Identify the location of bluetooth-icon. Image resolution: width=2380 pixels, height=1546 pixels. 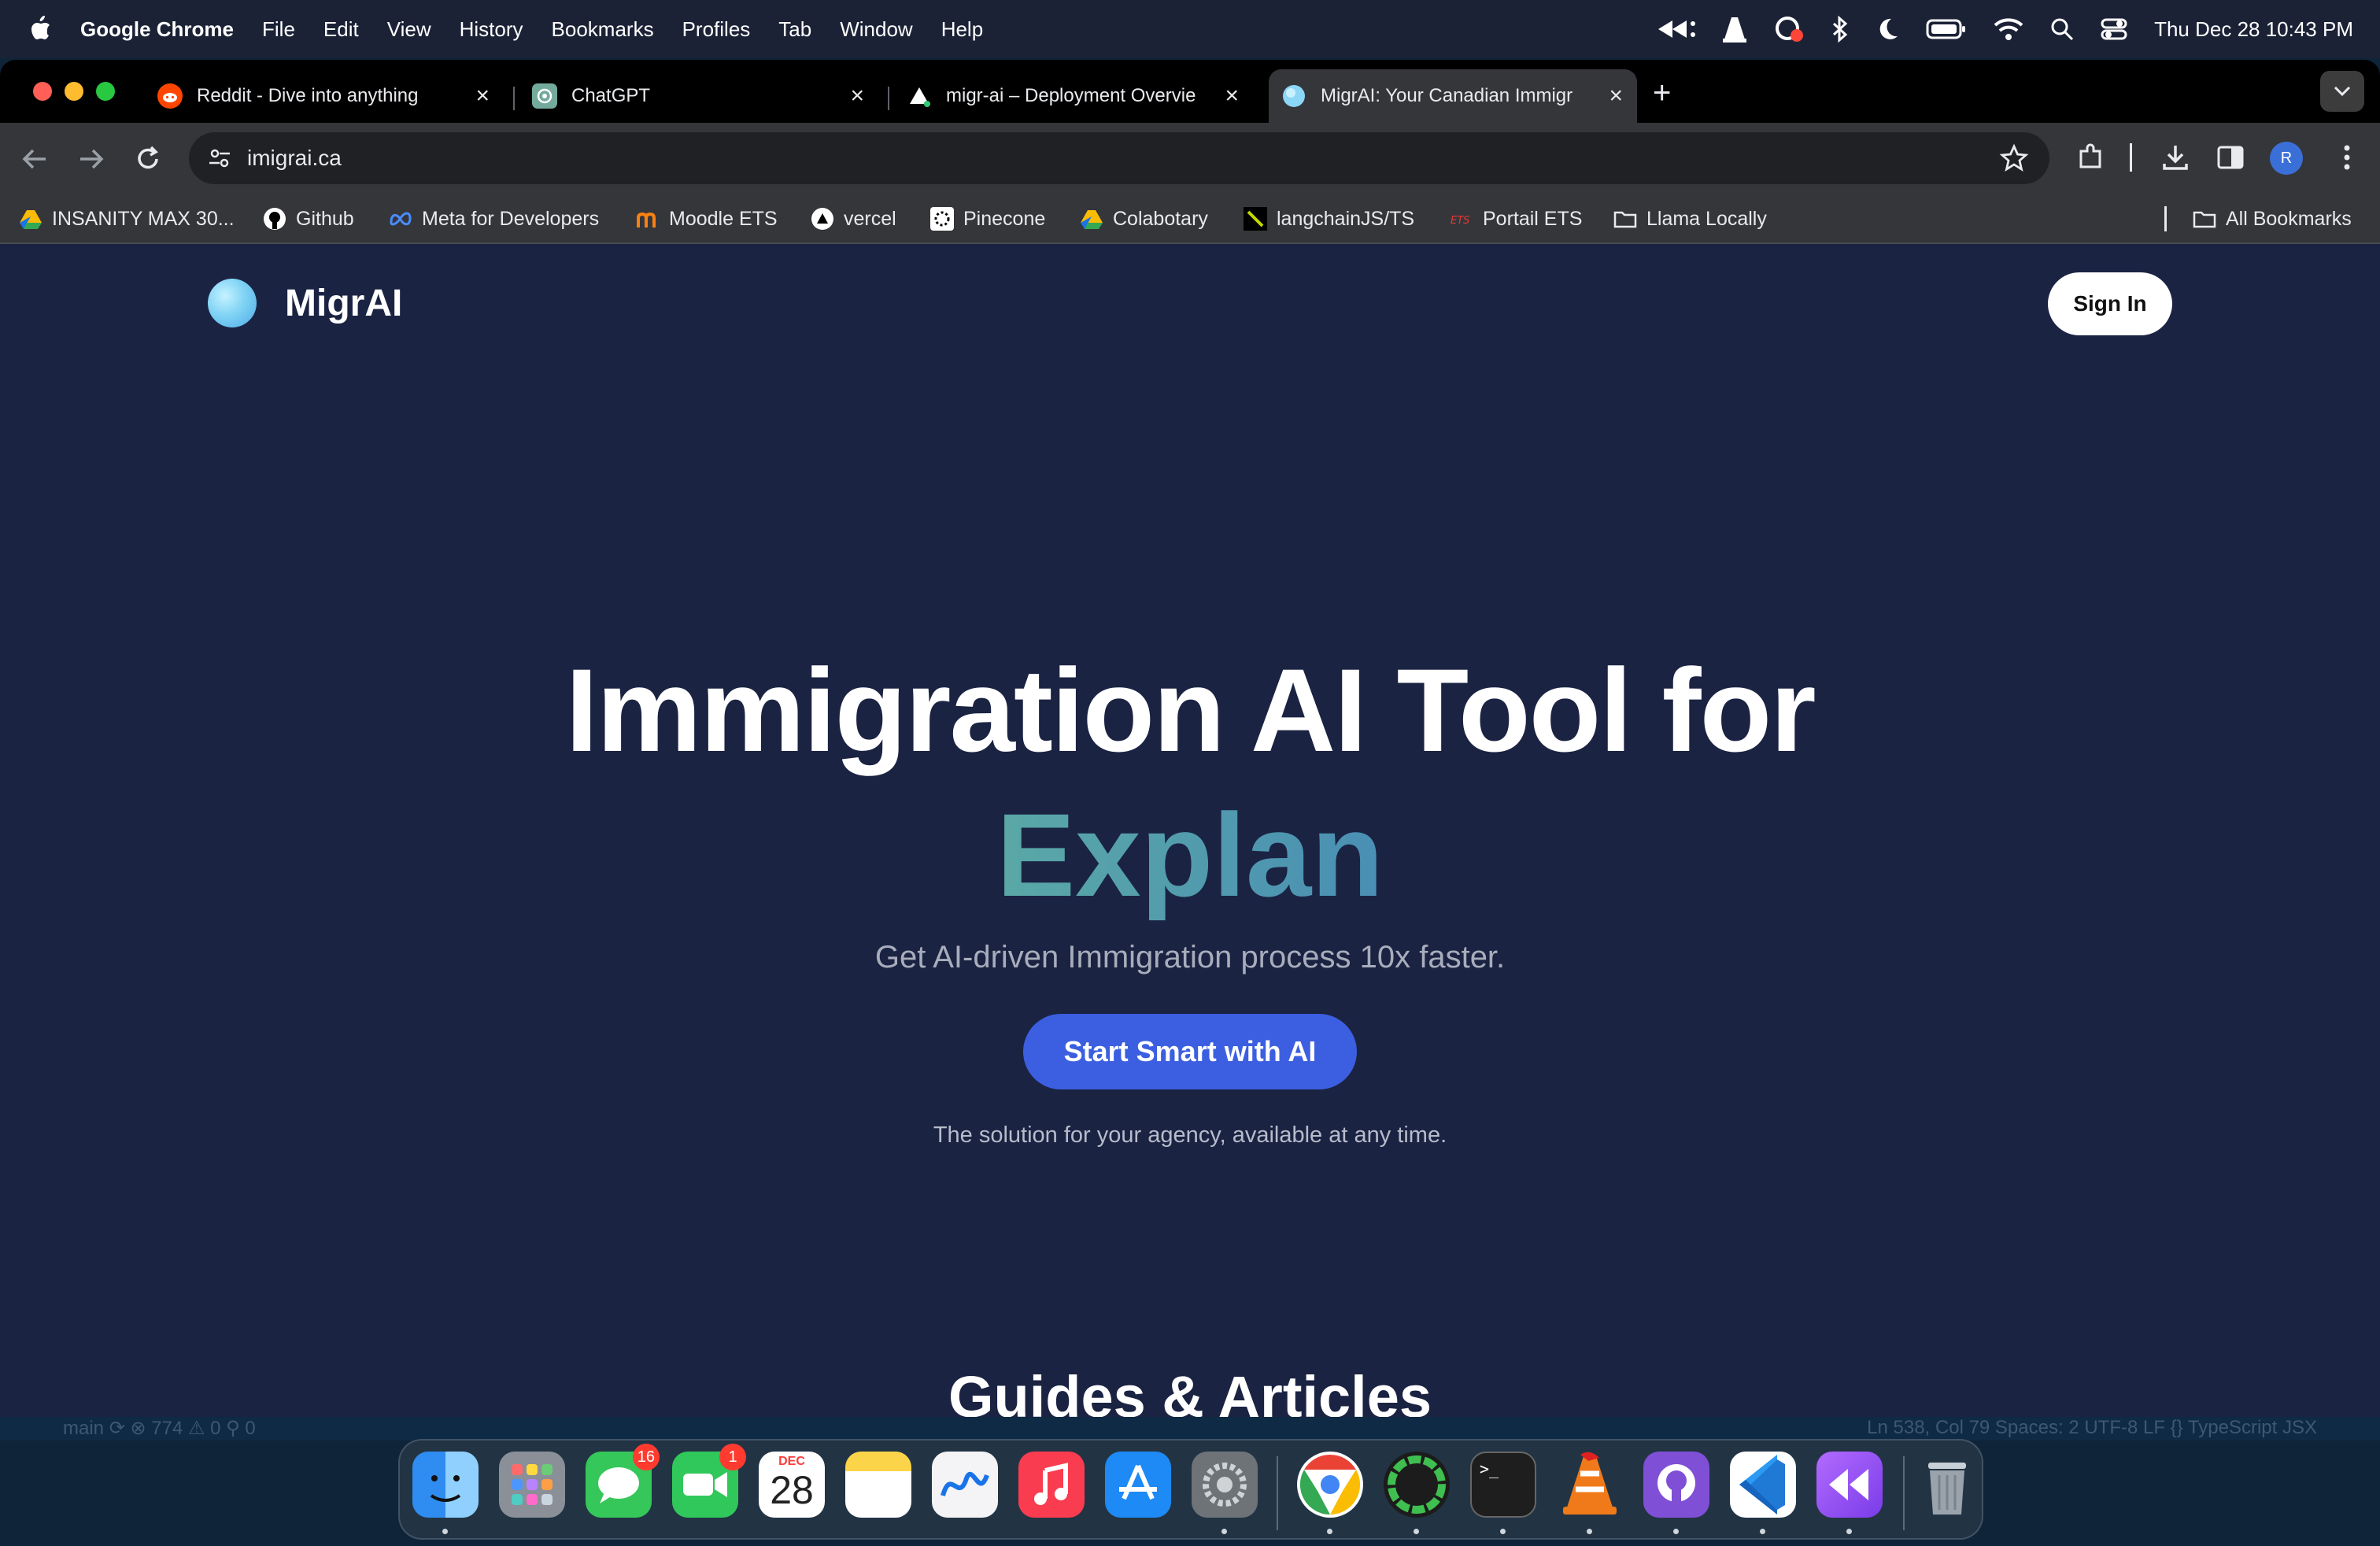
(1840, 29).